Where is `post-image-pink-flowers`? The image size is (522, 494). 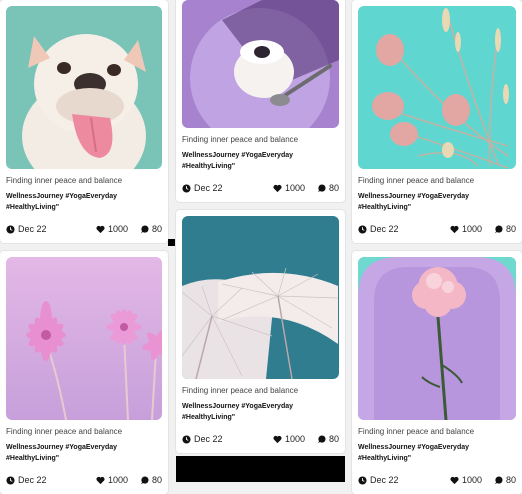
post-image-pink-flowers is located at coordinates (84, 338).